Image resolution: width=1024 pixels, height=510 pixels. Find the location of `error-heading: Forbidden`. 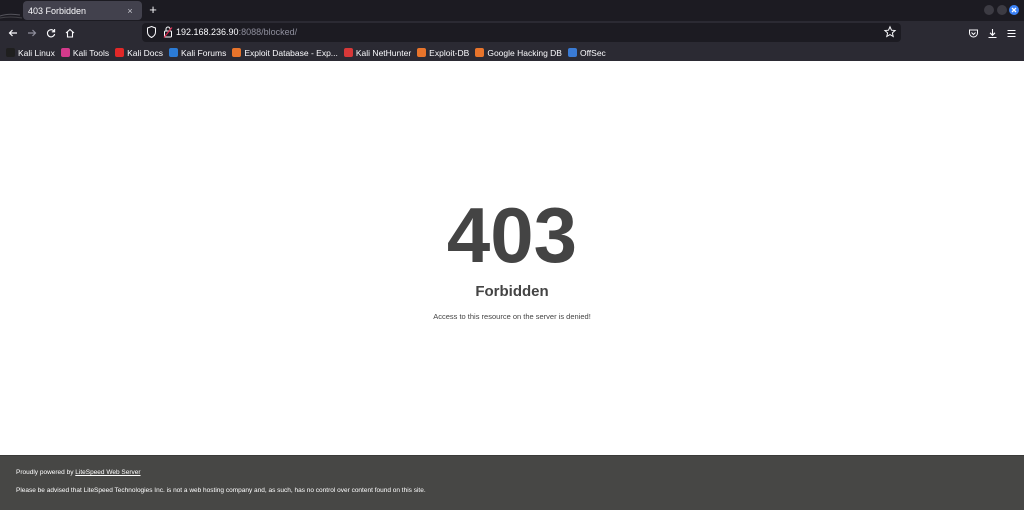

error-heading: Forbidden is located at coordinates (512, 291).